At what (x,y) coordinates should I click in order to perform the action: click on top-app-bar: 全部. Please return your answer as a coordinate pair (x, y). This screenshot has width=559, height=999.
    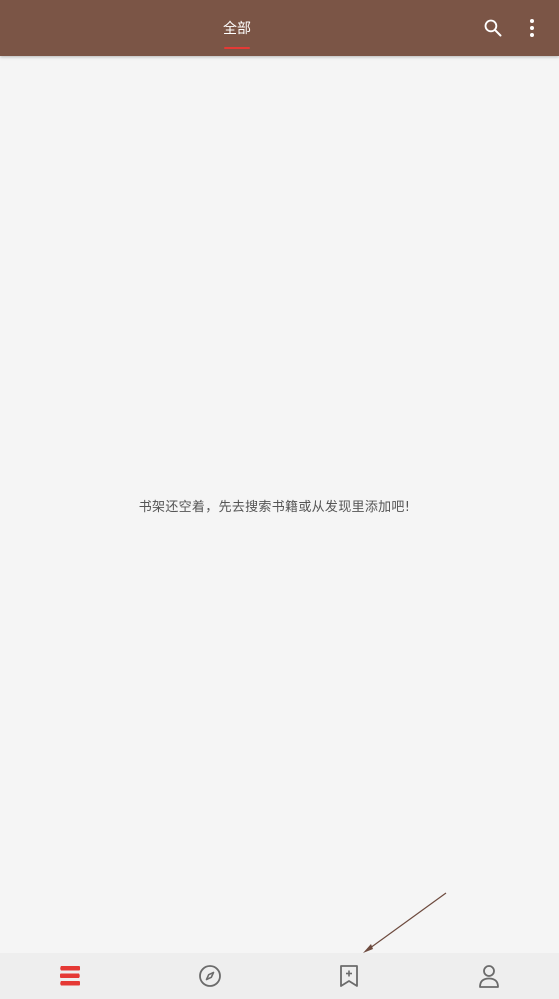
    Looking at the image, I should click on (279, 28).